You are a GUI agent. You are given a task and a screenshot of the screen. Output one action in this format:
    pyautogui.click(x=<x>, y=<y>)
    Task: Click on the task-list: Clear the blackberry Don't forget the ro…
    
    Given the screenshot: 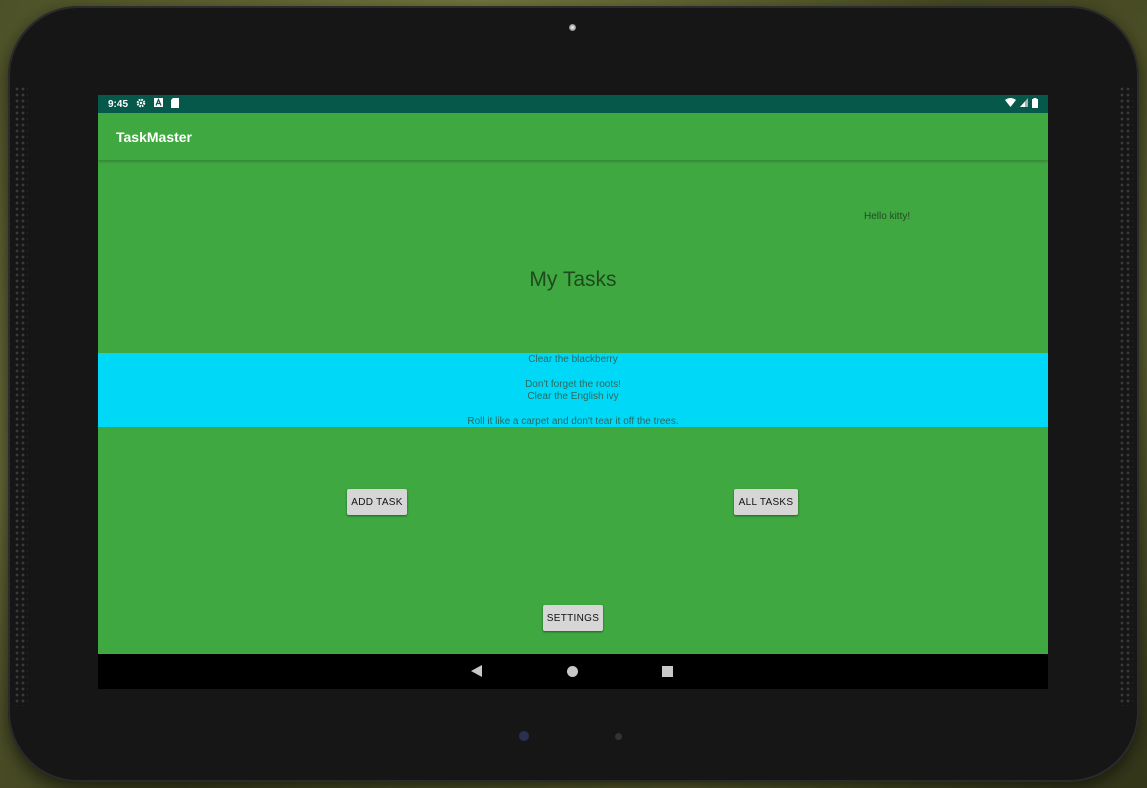 What is the action you would take?
    pyautogui.click(x=573, y=390)
    